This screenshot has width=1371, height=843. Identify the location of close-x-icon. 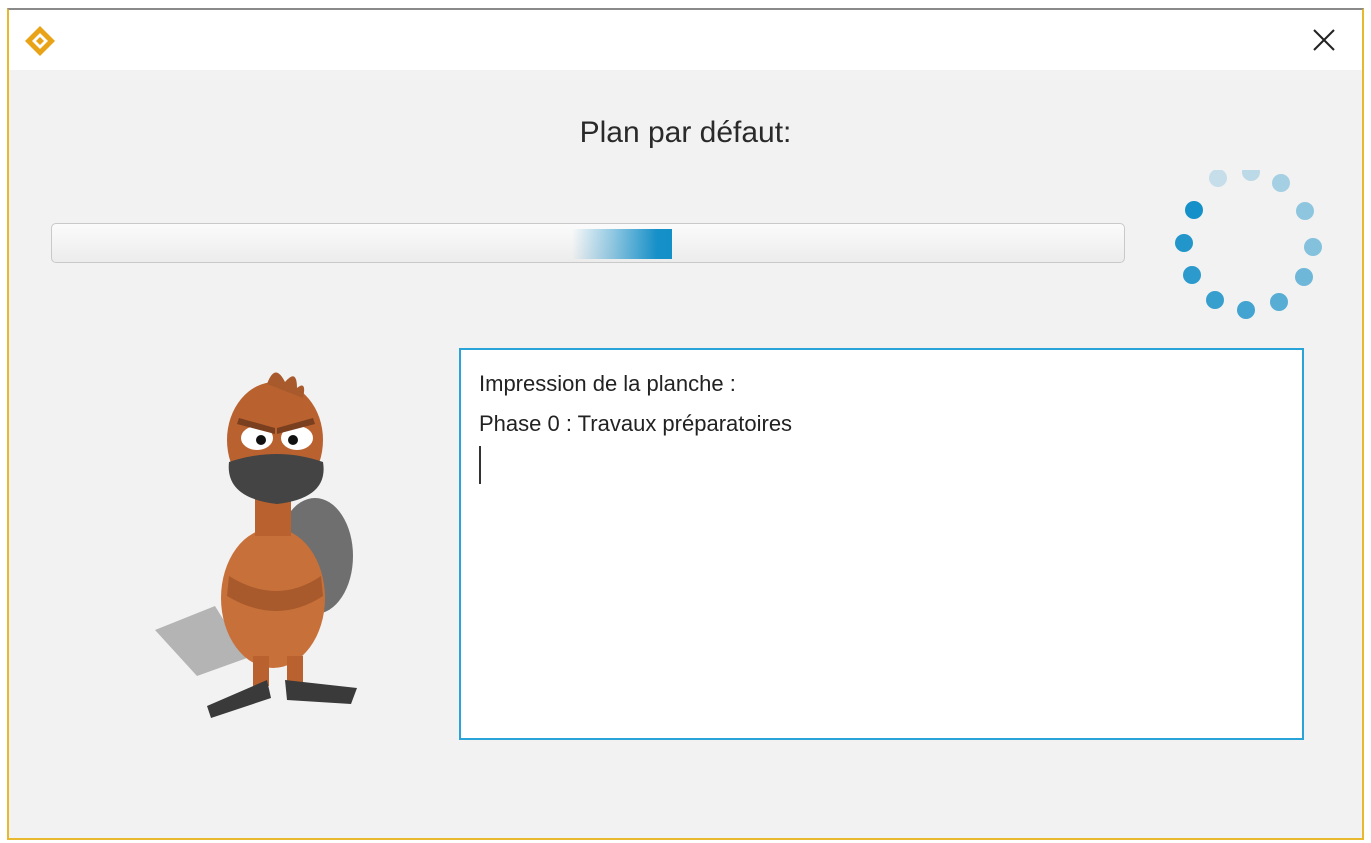
(1324, 40).